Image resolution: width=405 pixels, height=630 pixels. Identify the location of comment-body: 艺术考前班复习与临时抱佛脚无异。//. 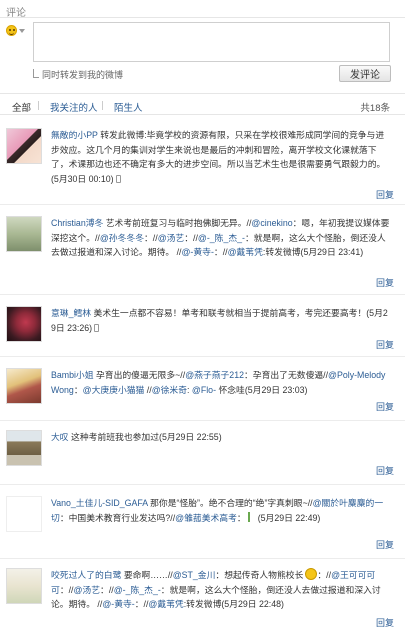
(177, 223).